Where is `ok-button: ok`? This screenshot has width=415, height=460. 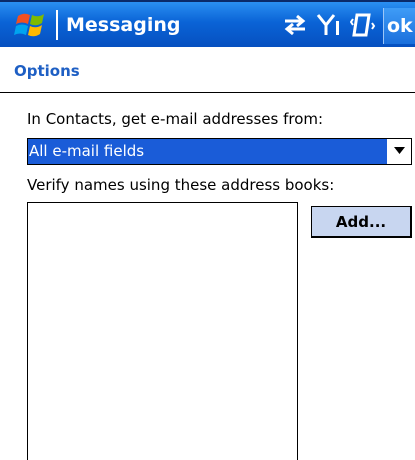 ok-button: ok is located at coordinates (399, 26).